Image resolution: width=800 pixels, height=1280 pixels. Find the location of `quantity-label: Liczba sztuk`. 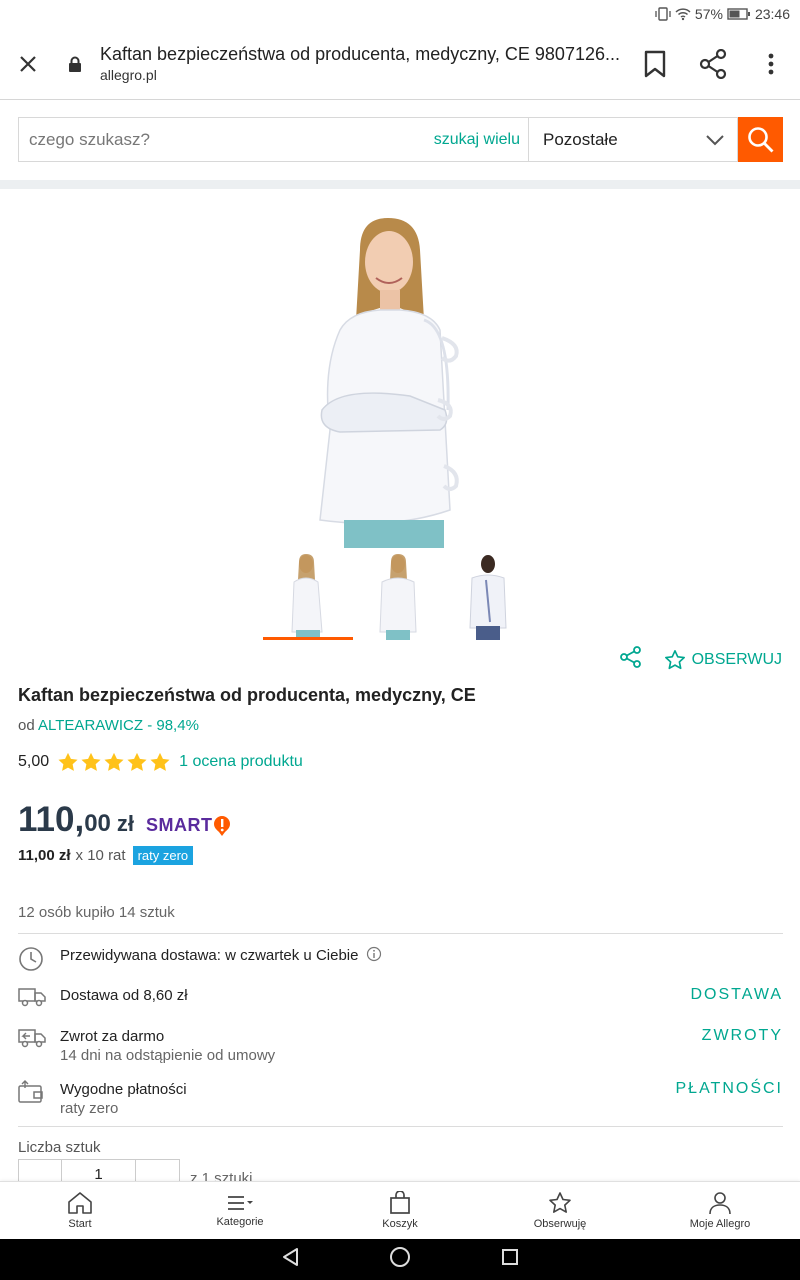

quantity-label: Liczba sztuk is located at coordinates (59, 1147).